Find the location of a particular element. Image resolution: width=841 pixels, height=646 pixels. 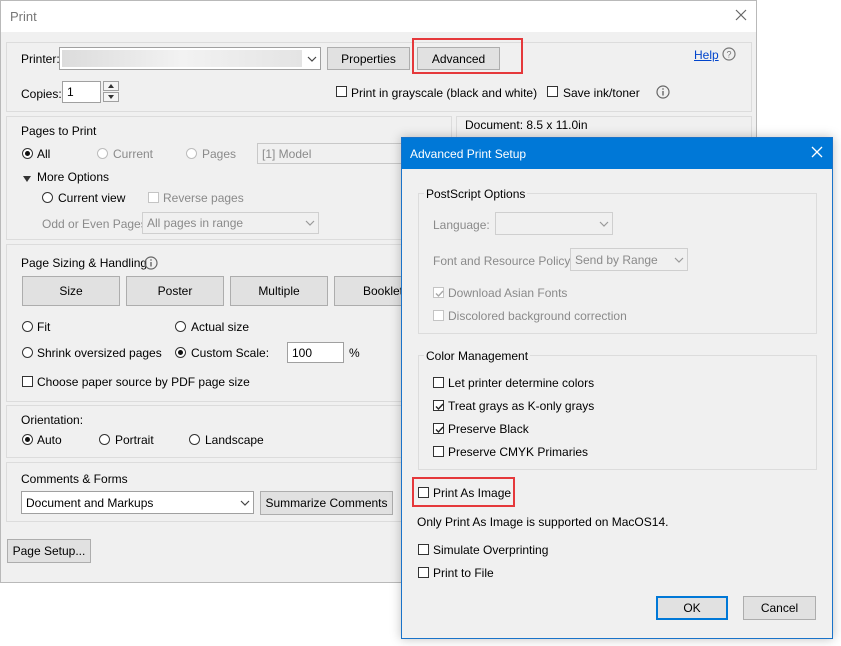

save-ink-label: Save ink/toner is located at coordinates (601, 93).